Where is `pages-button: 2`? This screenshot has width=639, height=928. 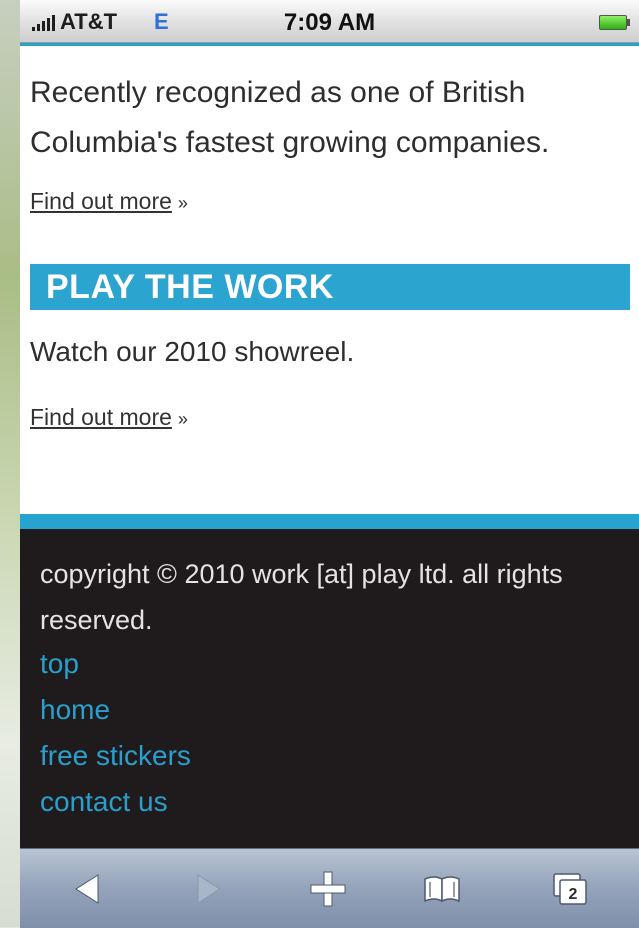 pages-button: 2 is located at coordinates (570, 888).